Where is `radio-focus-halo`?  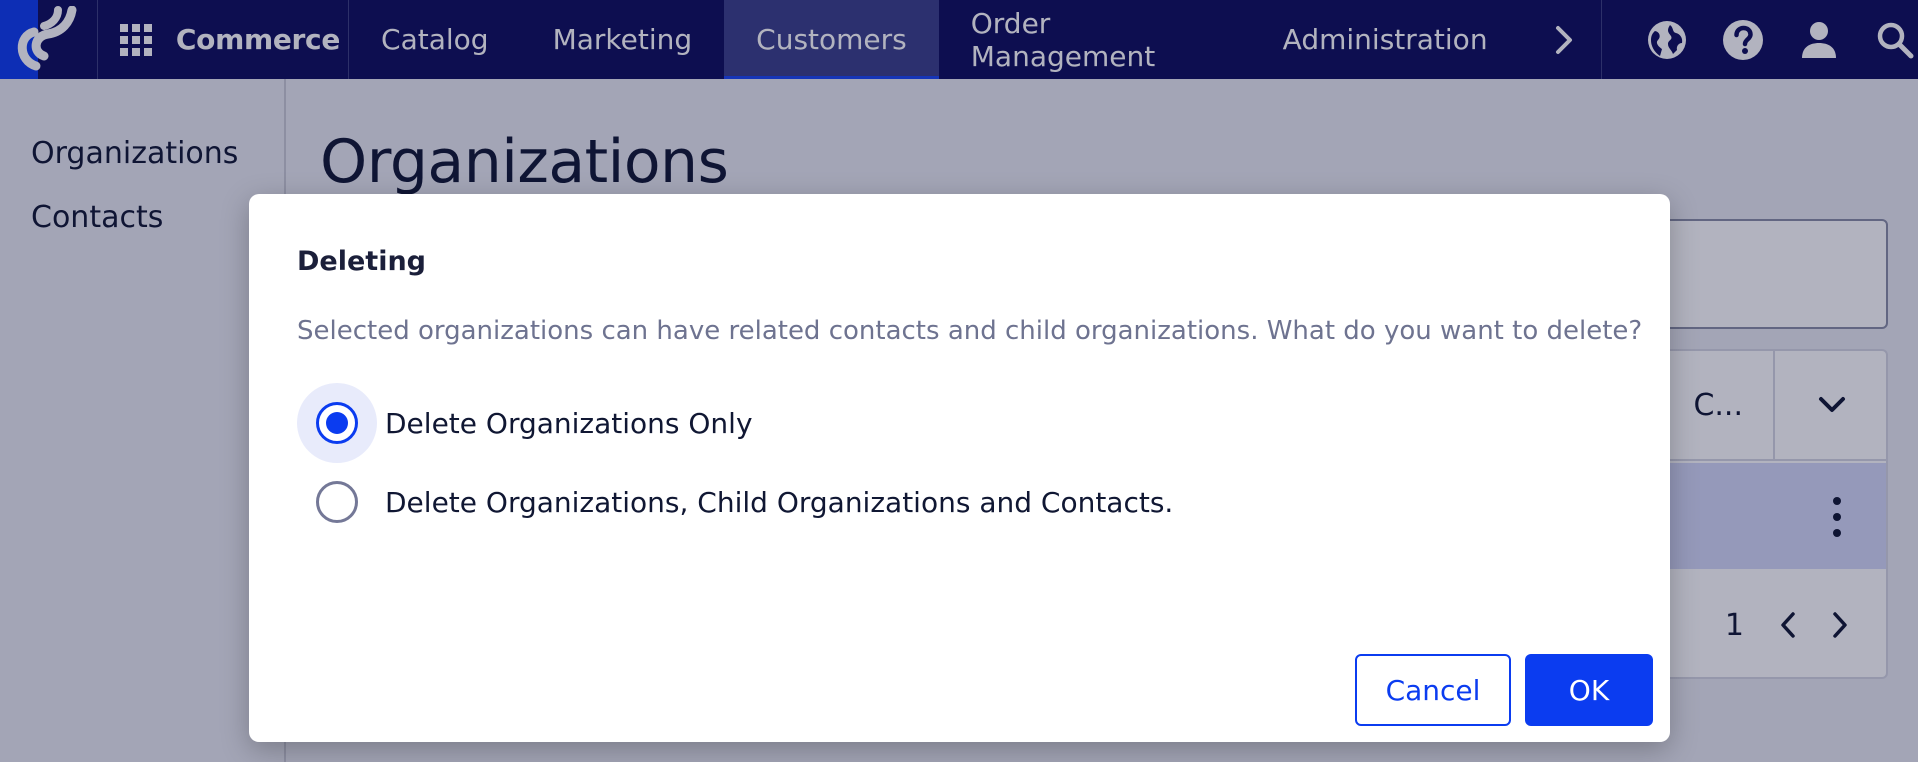 radio-focus-halo is located at coordinates (337, 423).